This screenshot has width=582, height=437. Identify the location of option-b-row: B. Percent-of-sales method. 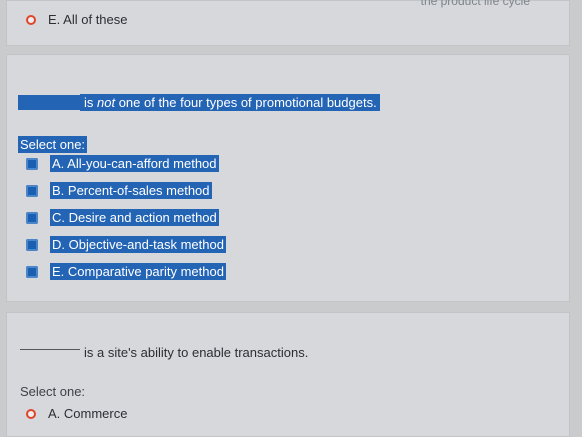
(119, 190).